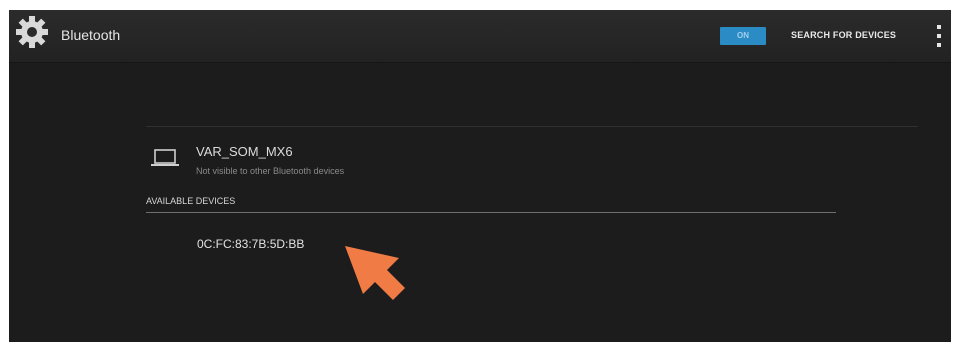 The image size is (959, 352). Describe the element at coordinates (480, 36) in the screenshot. I see `action-bar: Bluetooth ON SEARCH FOR DEVICES` at that location.